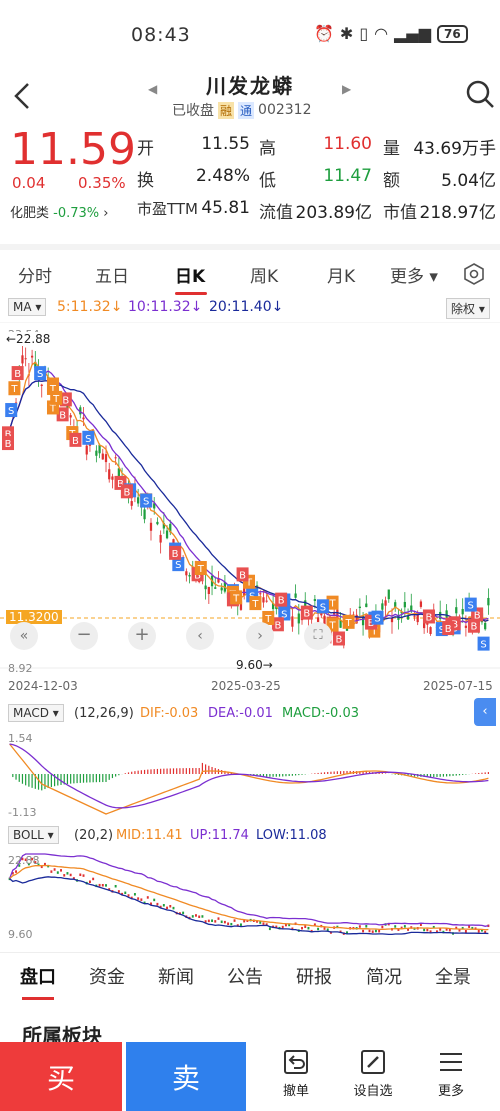 The image size is (500, 1111). I want to click on adjust-selector: 除权 ▾, so click(468, 308).